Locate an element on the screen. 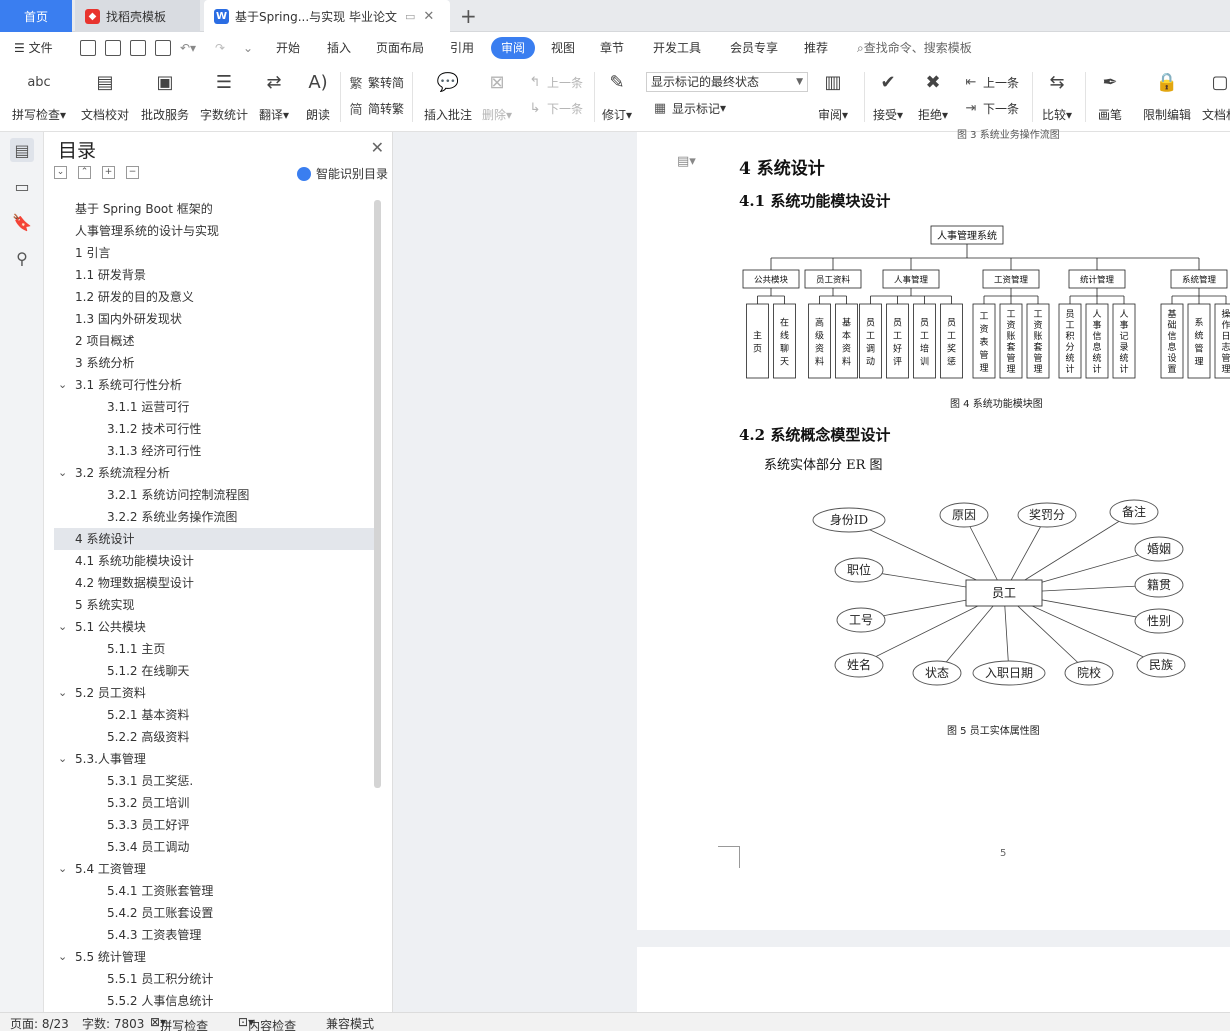  toc-item: 5.3.3 员工好评 is located at coordinates (214, 825).